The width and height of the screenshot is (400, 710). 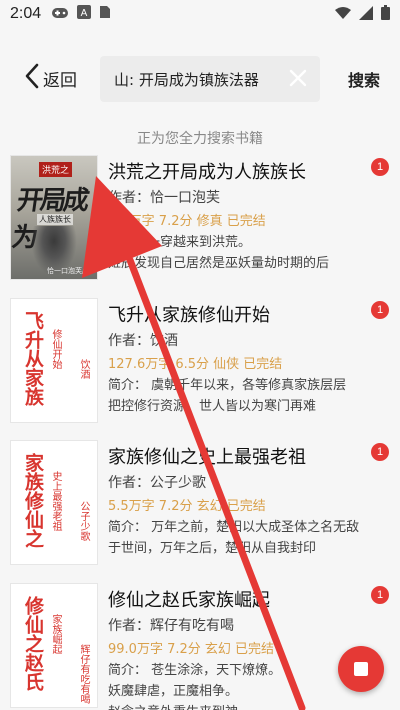 What do you see at coordinates (143, 341) in the screenshot?
I see `book-author: 作者：饮酒` at bounding box center [143, 341].